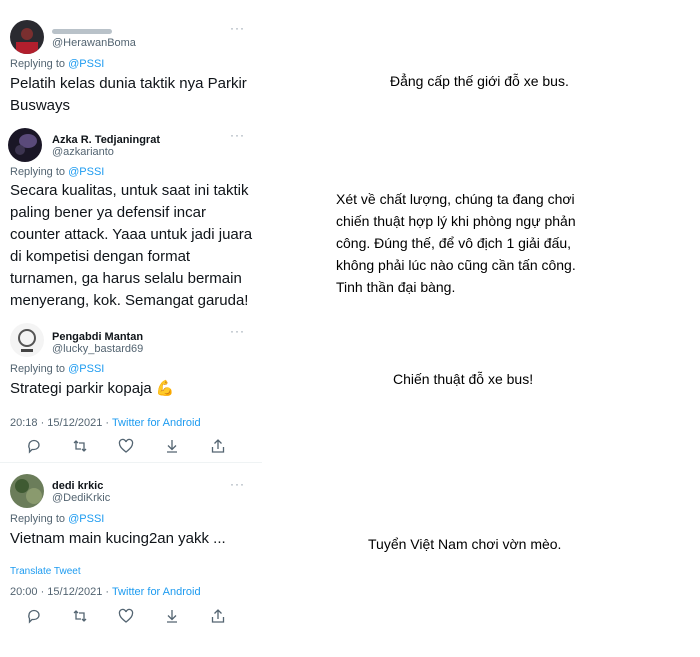 The width and height of the screenshot is (700, 657). I want to click on tweet-text: Strategi parkir kopaja 💪, so click(92, 388).